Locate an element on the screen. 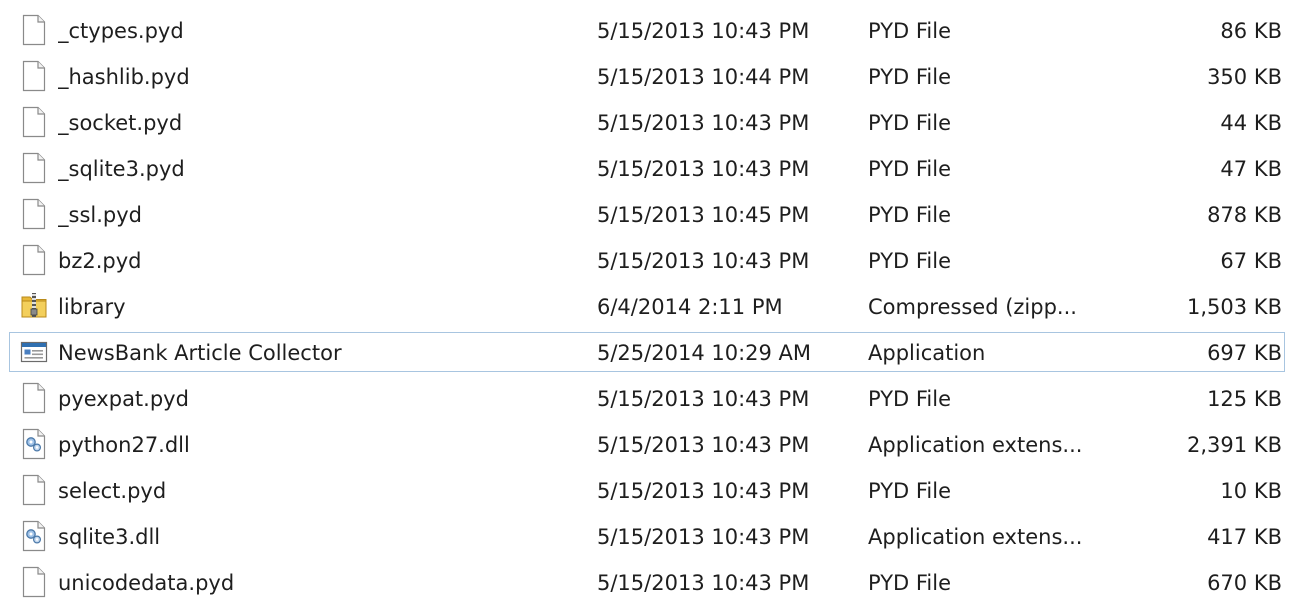 Image resolution: width=1289 pixels, height=607 pixels. file-name: NewsBank Article Collector is located at coordinates (200, 353).